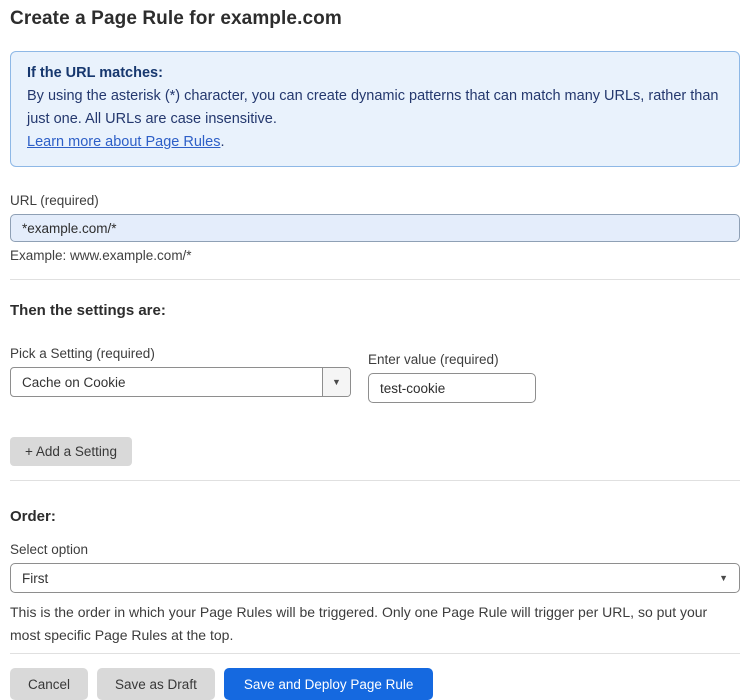 This screenshot has height=700, width=750. What do you see at coordinates (101, 255) in the screenshot?
I see `url-field-hint: Example: www.example.com/*` at bounding box center [101, 255].